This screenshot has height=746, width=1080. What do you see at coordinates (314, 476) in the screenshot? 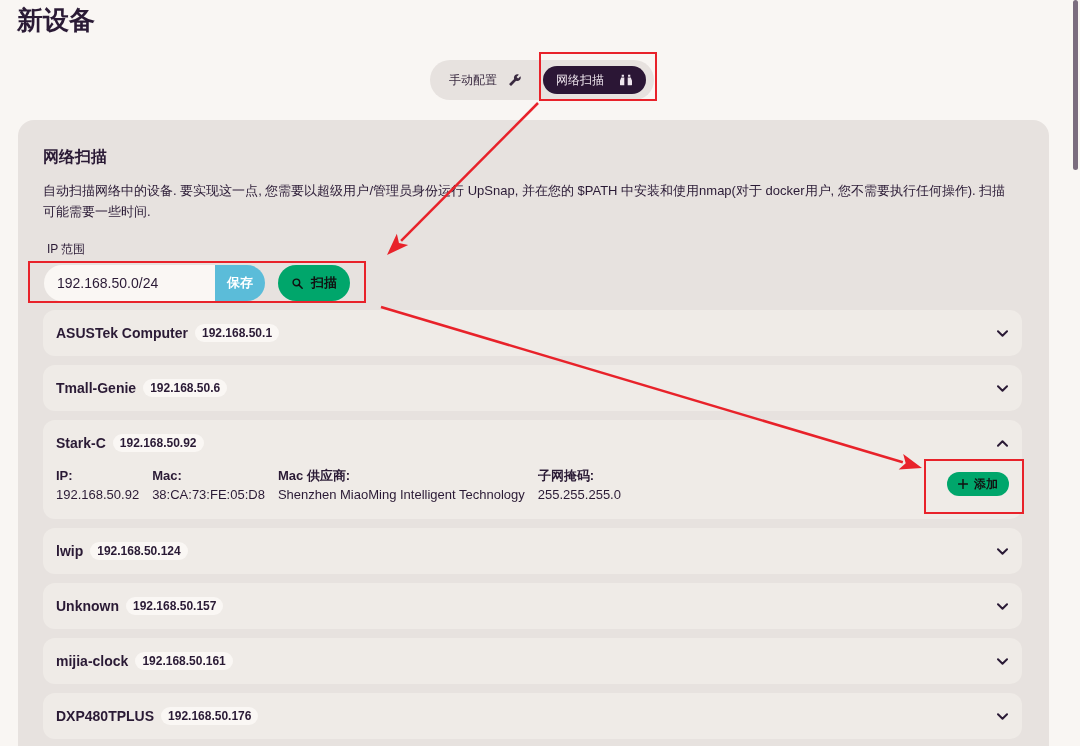
I see `detail-label: Mac 供应商:` at bounding box center [314, 476].